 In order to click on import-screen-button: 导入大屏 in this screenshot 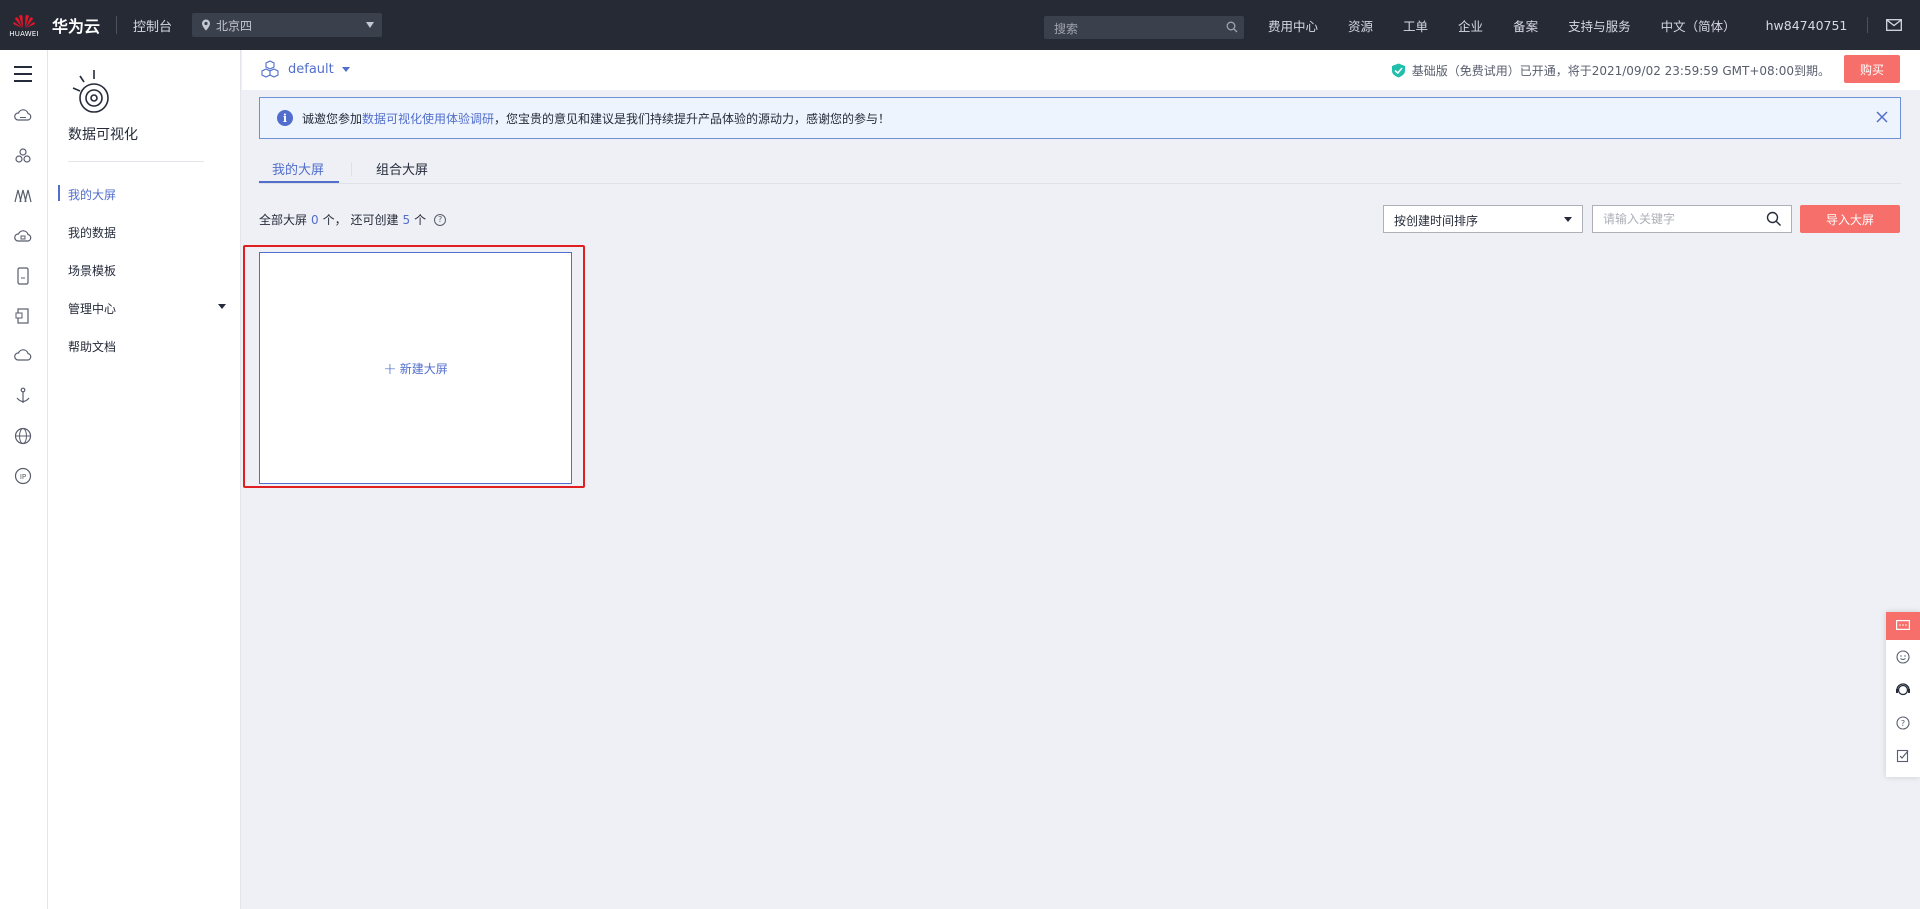, I will do `click(1850, 219)`.